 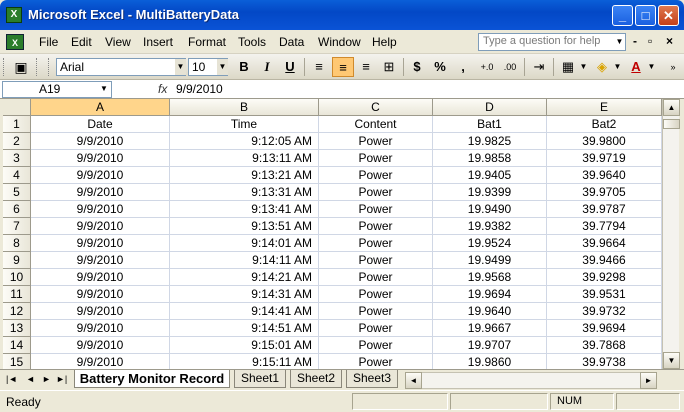 What do you see at coordinates (372, 379) in the screenshot?
I see `tab-sheet3: Sheet3` at bounding box center [372, 379].